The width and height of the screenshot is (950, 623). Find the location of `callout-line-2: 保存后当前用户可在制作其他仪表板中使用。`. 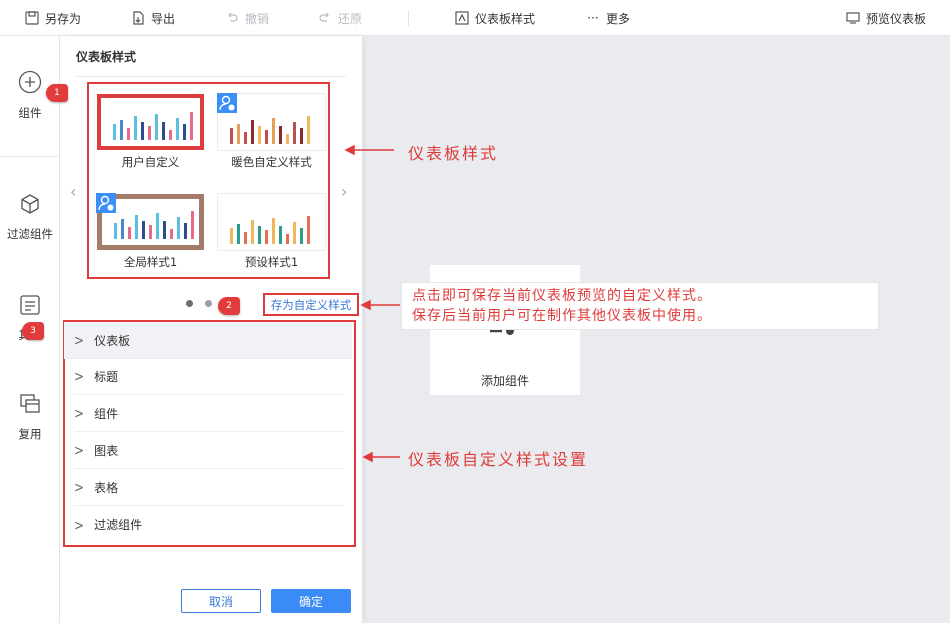

callout-line-2: 保存后当前用户可在制作其他仪表板中使用。 is located at coordinates (562, 316).